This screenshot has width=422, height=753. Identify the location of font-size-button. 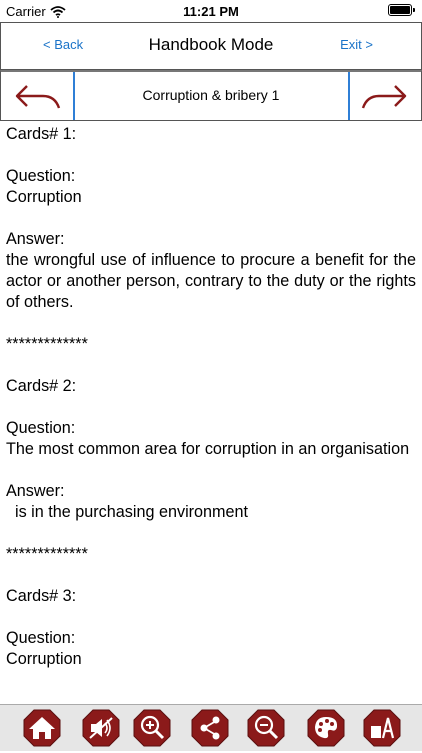
(382, 728).